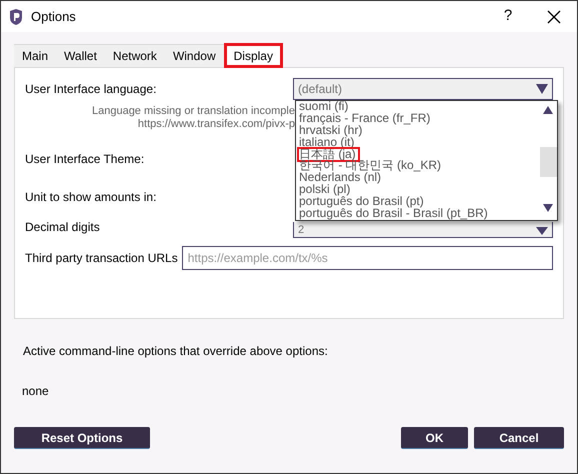  Describe the element at coordinates (393, 214) in the screenshot. I see `language-option: português do Brasil - Brasil (pt_BR)` at that location.